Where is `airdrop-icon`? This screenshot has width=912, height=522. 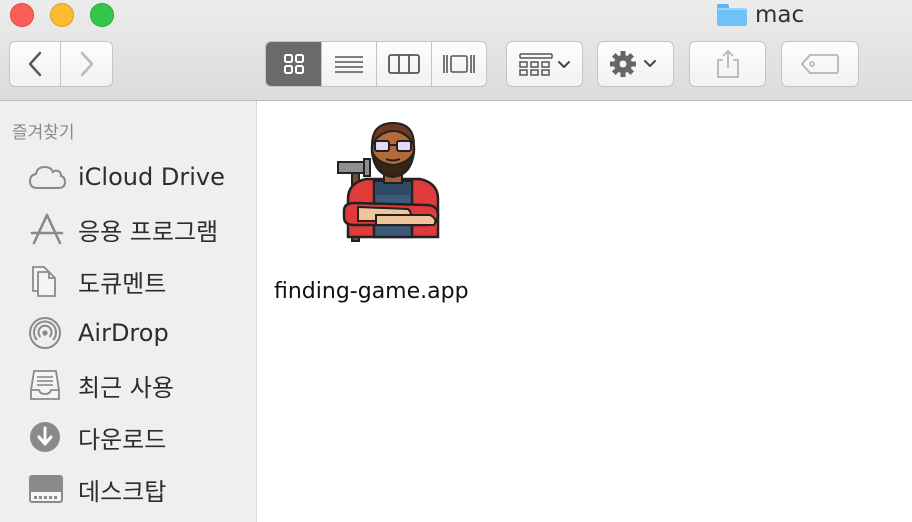
airdrop-icon is located at coordinates (45, 333).